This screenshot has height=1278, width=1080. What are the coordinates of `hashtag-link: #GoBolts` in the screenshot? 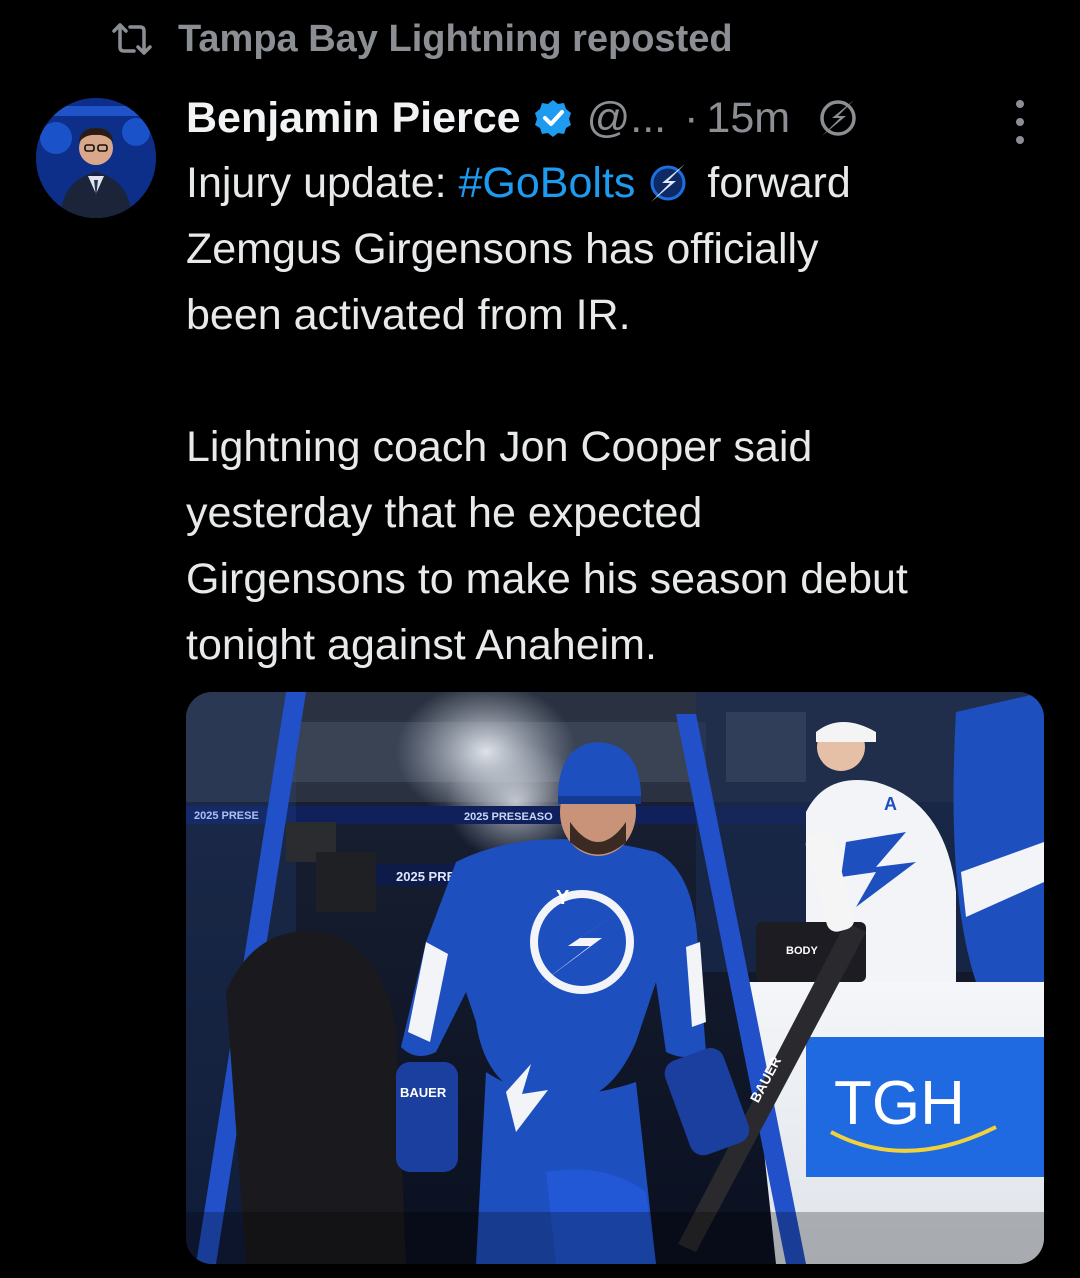 It's located at (547, 183).